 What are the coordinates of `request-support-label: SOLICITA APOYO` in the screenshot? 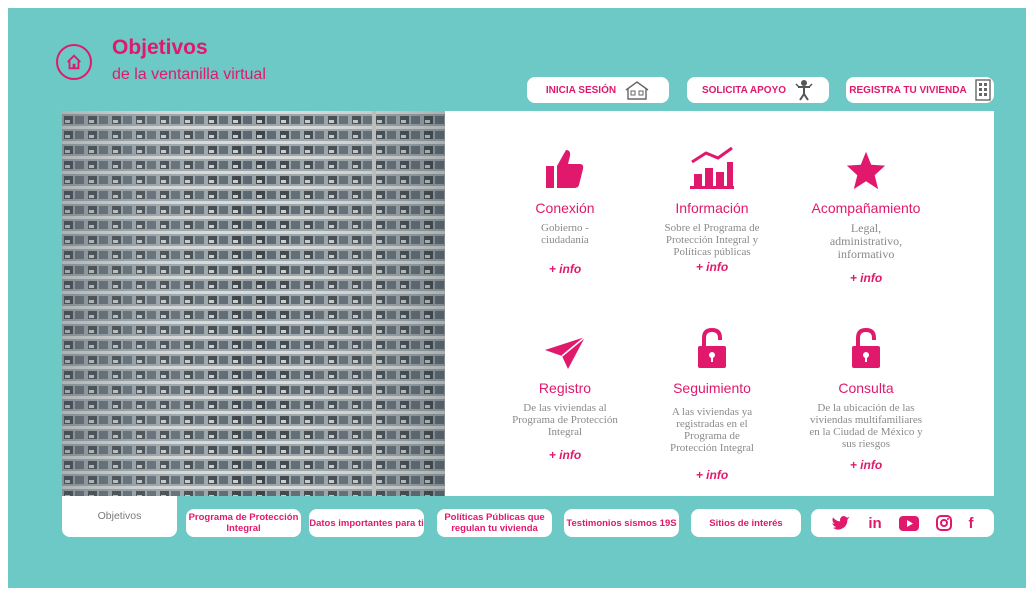 It's located at (744, 90).